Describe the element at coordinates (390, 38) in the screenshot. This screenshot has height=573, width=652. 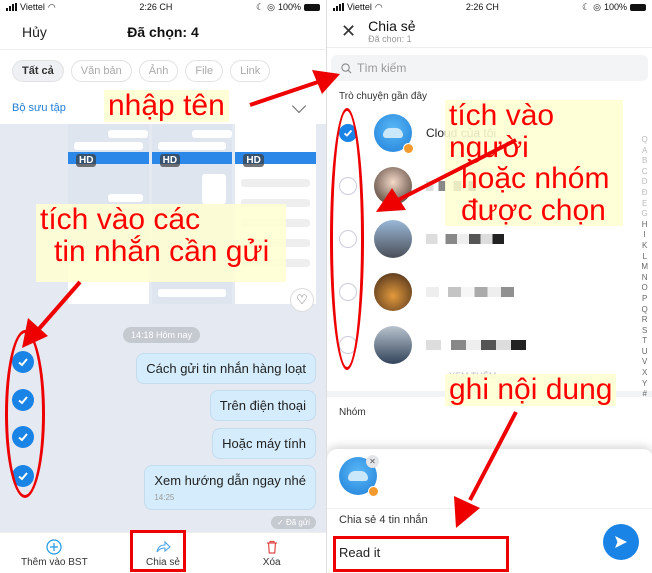
I see `share-selected-count: Đã chọn: 1` at that location.